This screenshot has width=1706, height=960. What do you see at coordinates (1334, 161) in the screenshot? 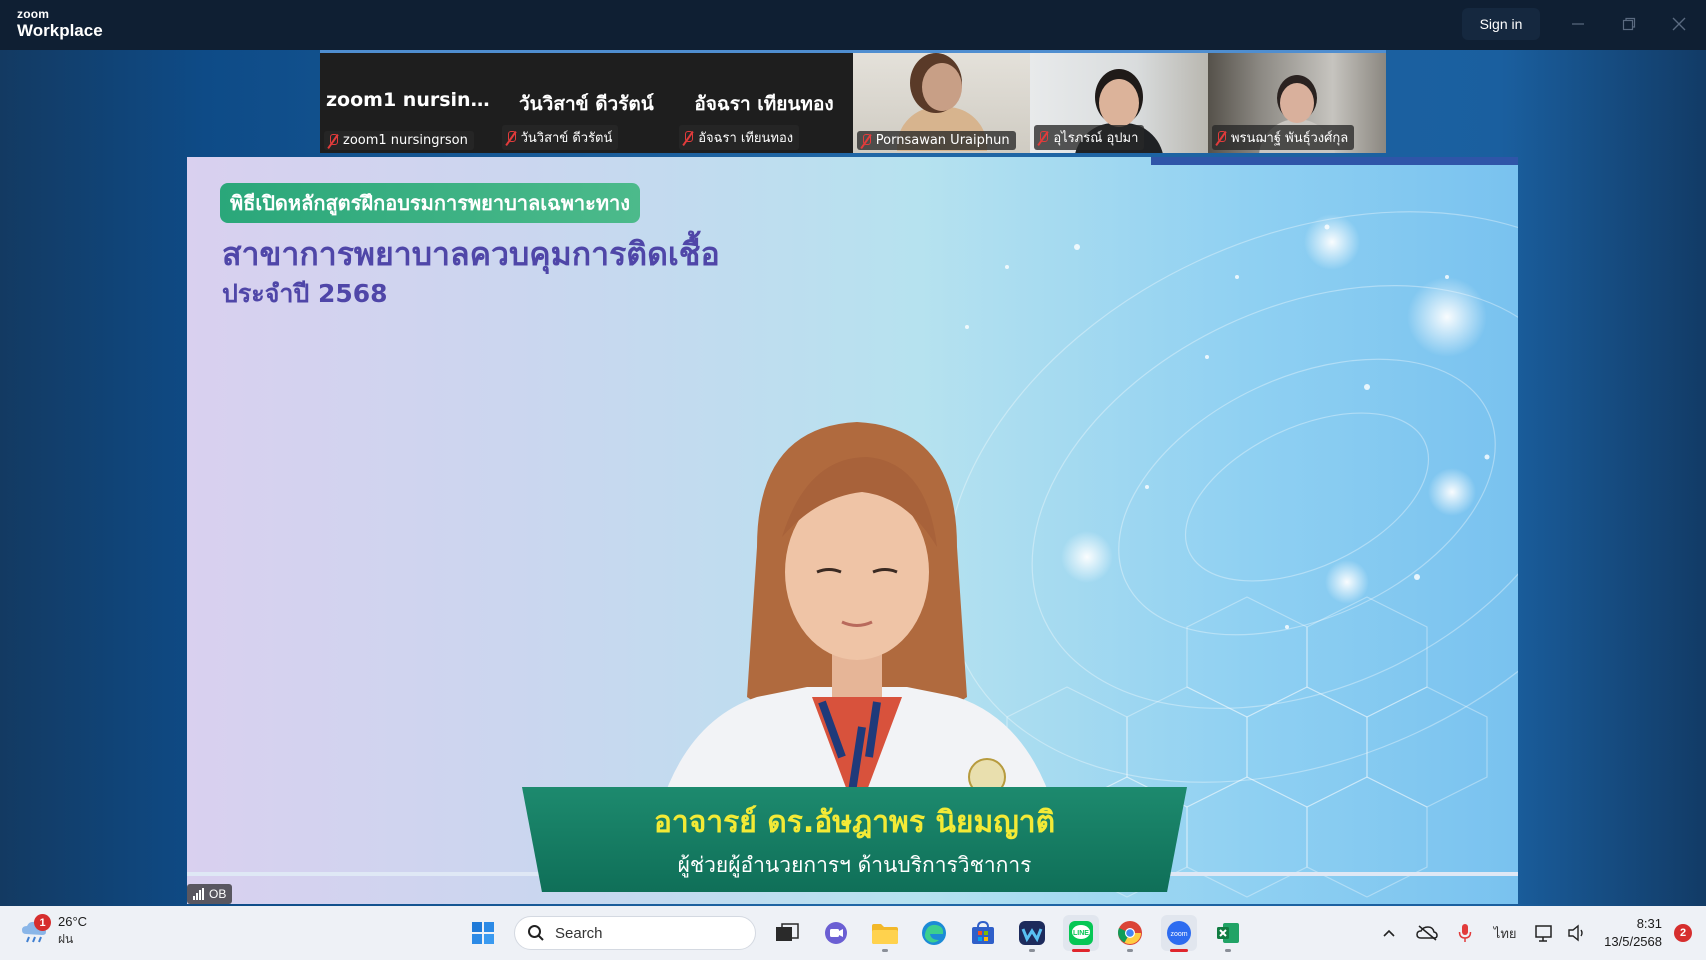
I see `share-top-accent` at bounding box center [1334, 161].